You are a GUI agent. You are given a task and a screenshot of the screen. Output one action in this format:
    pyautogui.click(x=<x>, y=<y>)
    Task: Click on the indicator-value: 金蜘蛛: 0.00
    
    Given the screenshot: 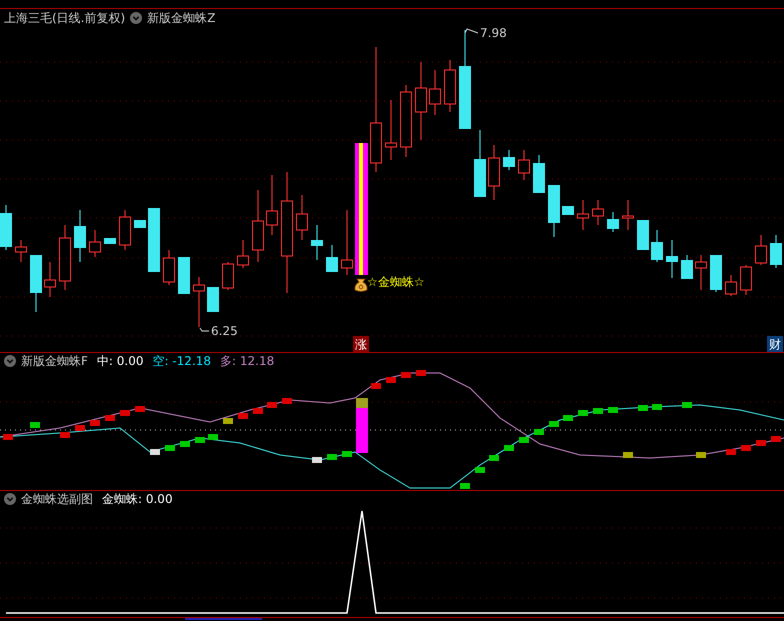 What is the action you would take?
    pyautogui.click(x=137, y=499)
    